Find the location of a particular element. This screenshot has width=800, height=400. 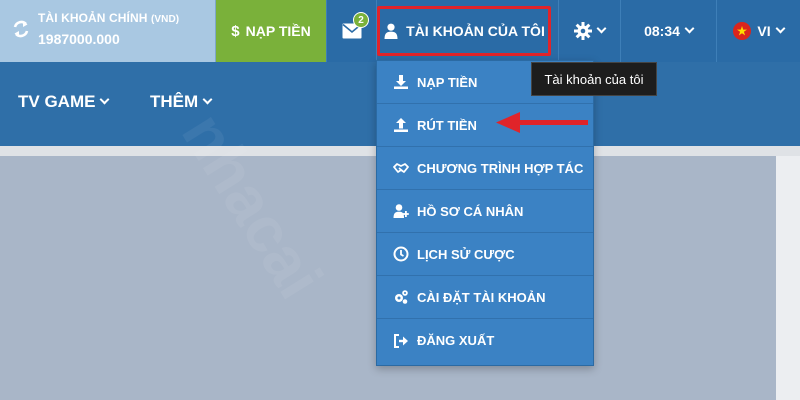

menu-item-label: CÀI ĐẶT TÀI KHOẢN is located at coordinates (481, 297).